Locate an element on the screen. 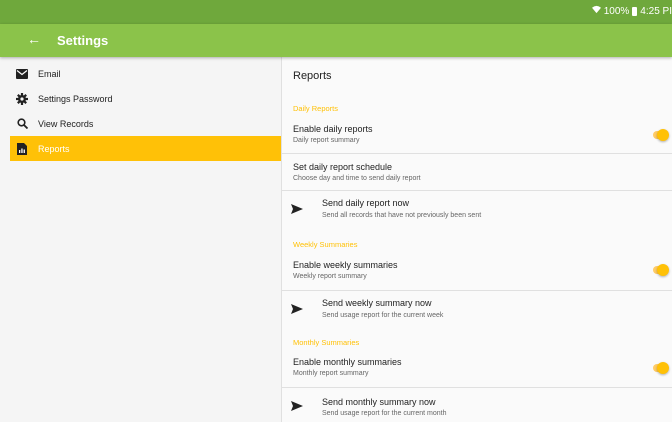  arrow-left-icon: ← is located at coordinates (34, 39).